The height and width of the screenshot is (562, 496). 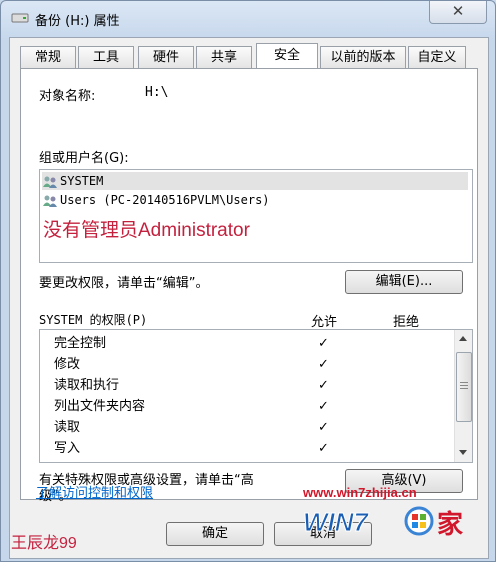 I want to click on tab-hardware: 硬件, so click(x=166, y=57).